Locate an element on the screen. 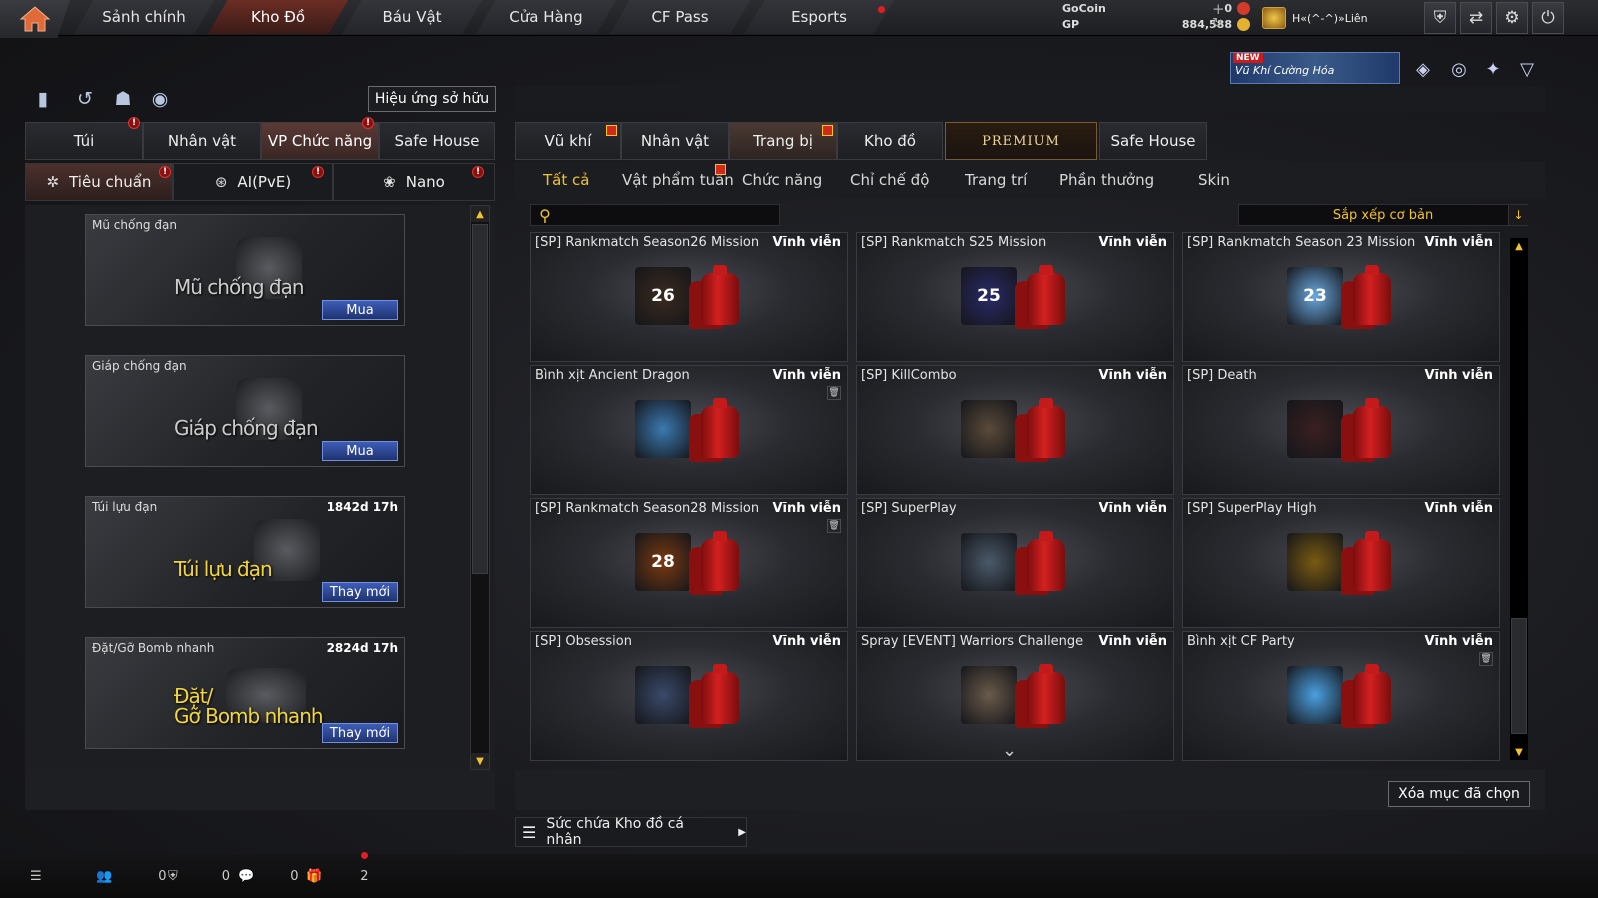 This screenshot has width=1598, height=898. inventory-item-card: [SP] SuperPlay Vĩnh viễn is located at coordinates (1015, 563).